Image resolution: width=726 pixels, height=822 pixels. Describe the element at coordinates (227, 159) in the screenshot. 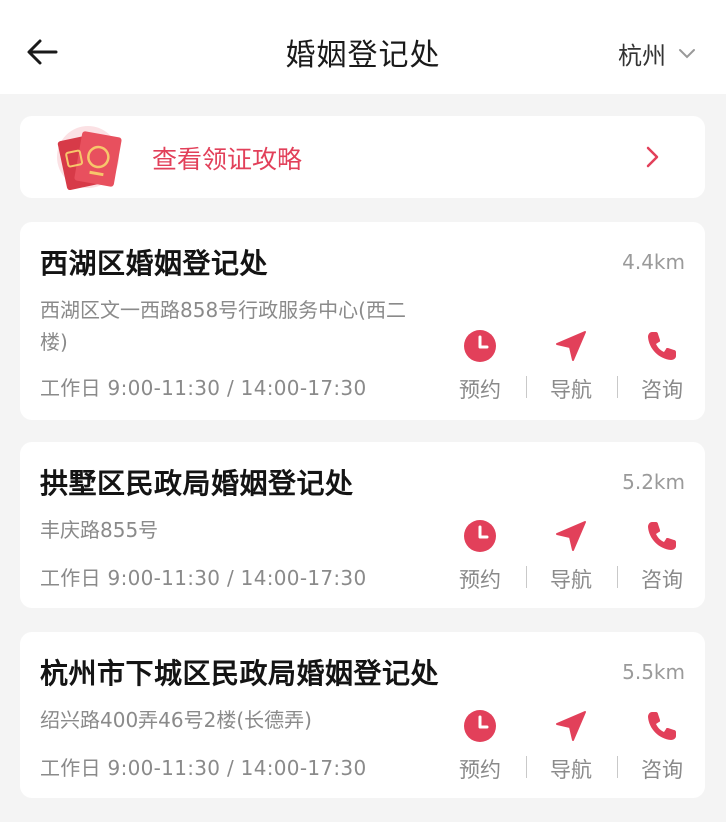

I see `guide-label: 查看领证攻略` at that location.